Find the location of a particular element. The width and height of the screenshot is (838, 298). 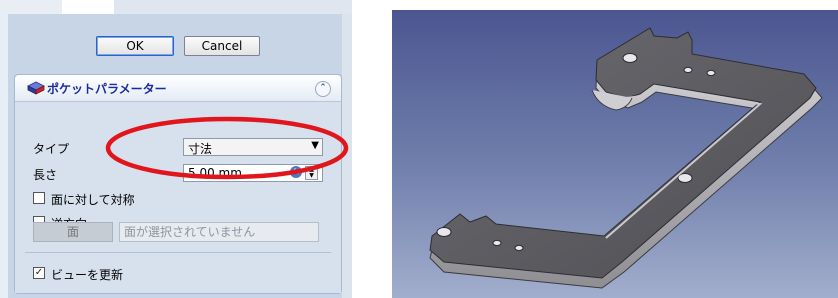

type-value: 寸法 is located at coordinates (200, 149).